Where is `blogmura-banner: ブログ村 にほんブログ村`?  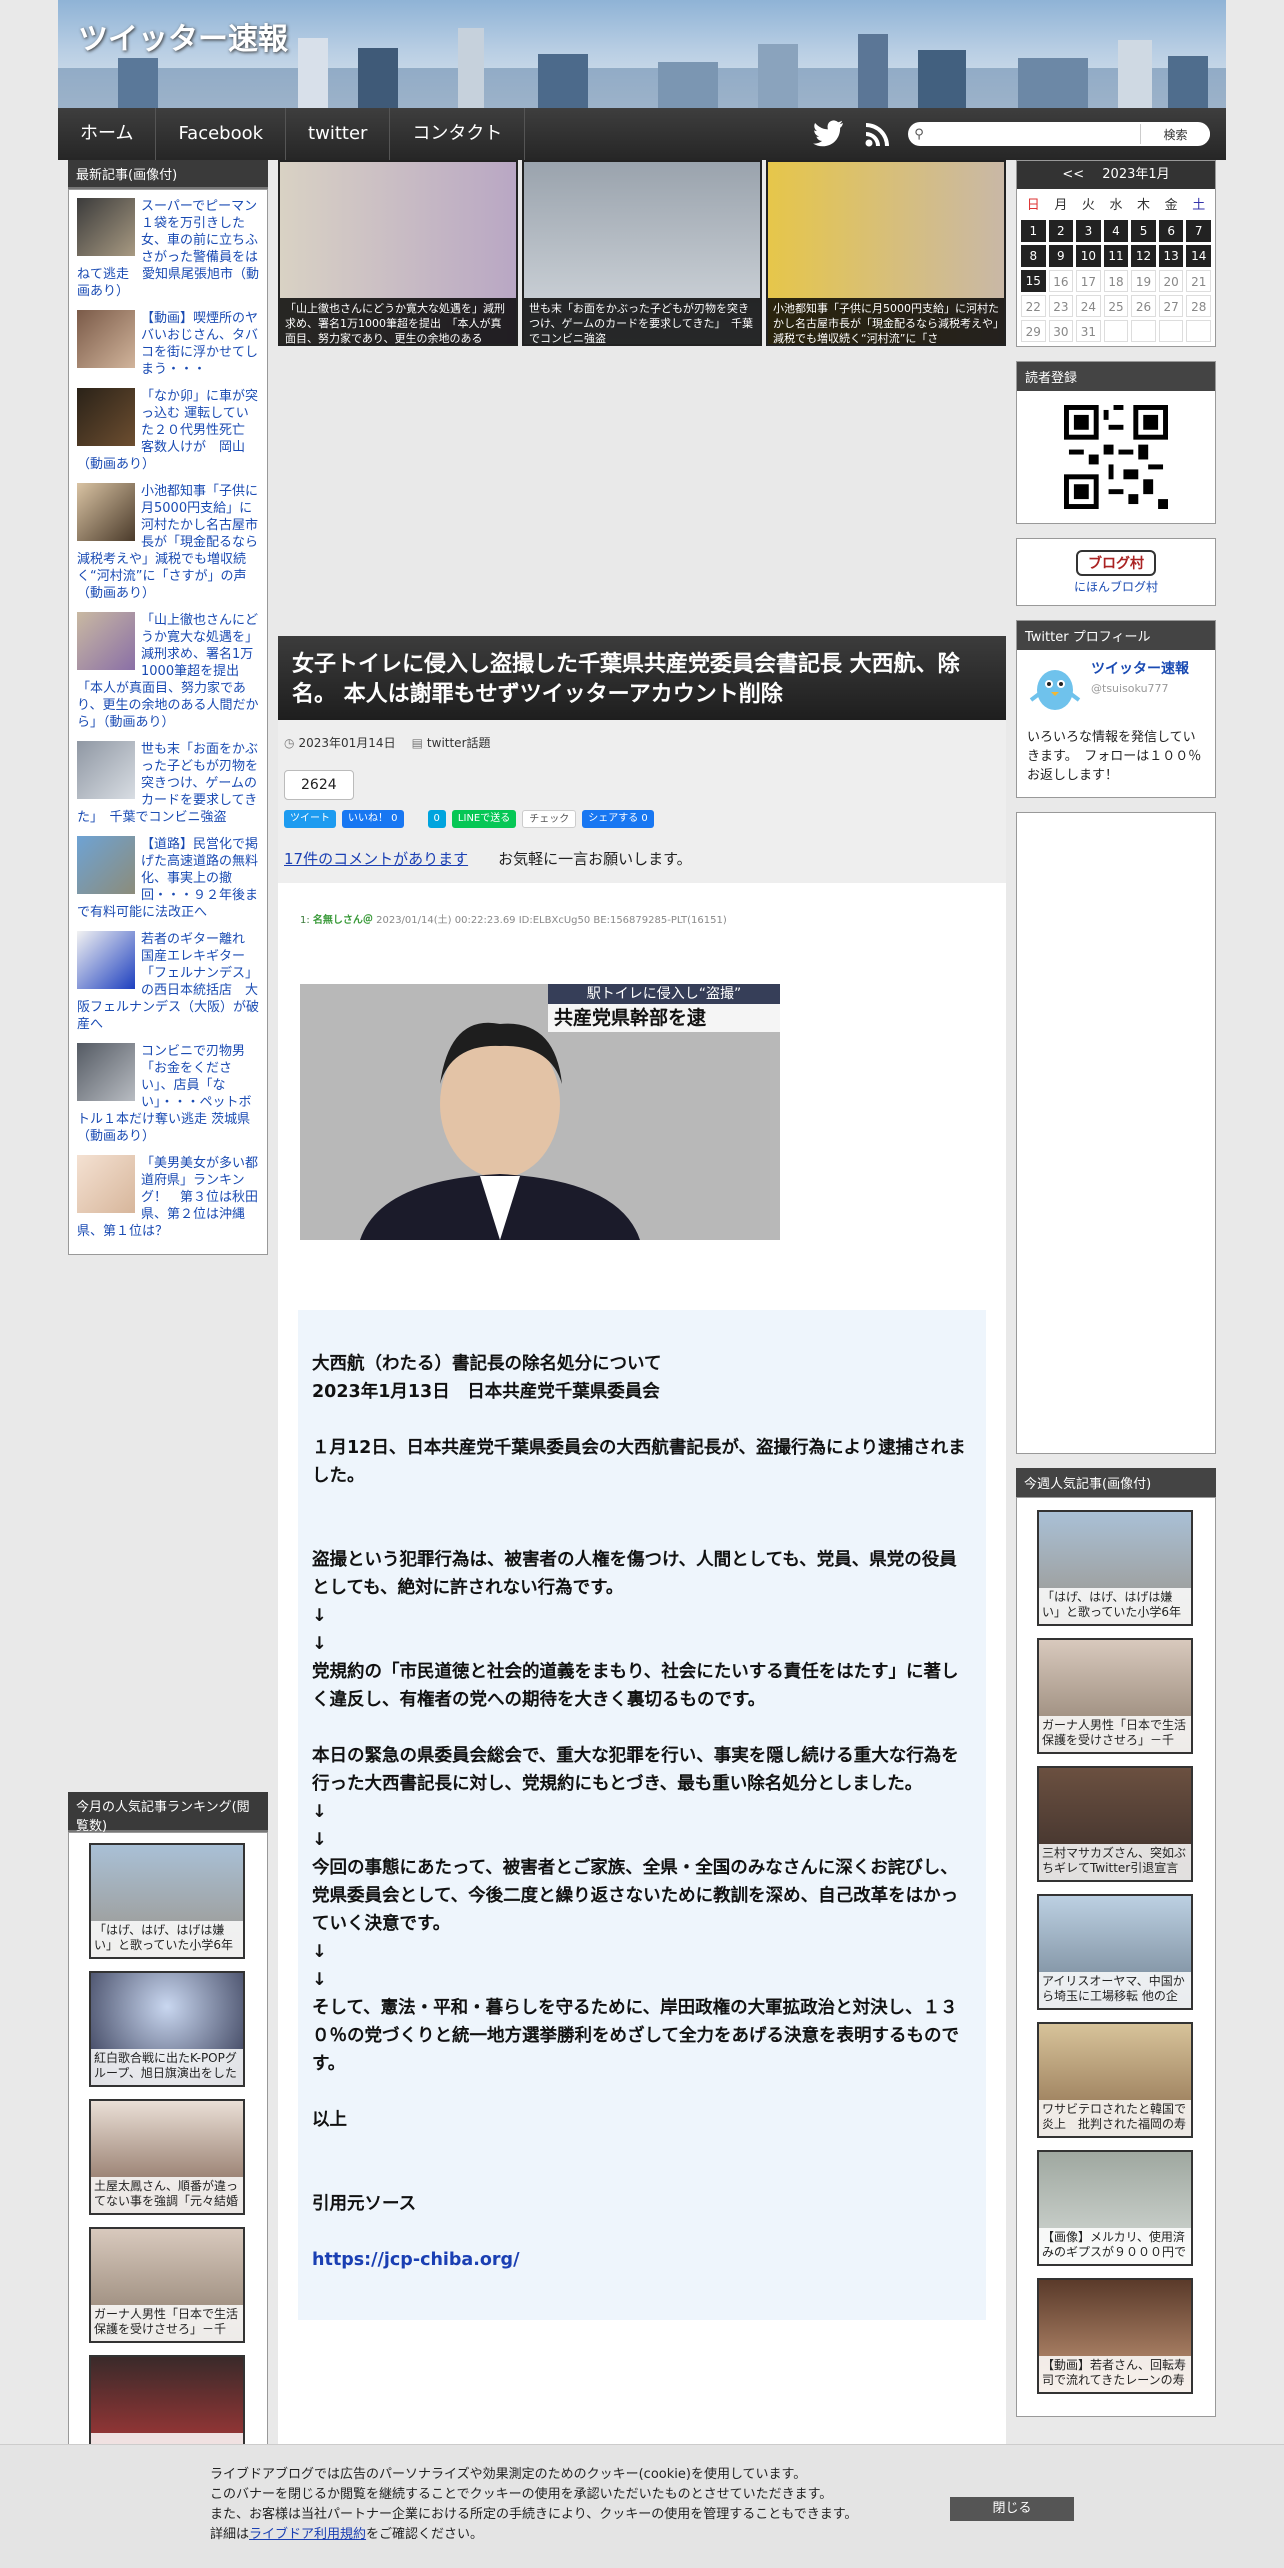 blogmura-banner: ブログ村 にほんブログ村 is located at coordinates (1116, 572).